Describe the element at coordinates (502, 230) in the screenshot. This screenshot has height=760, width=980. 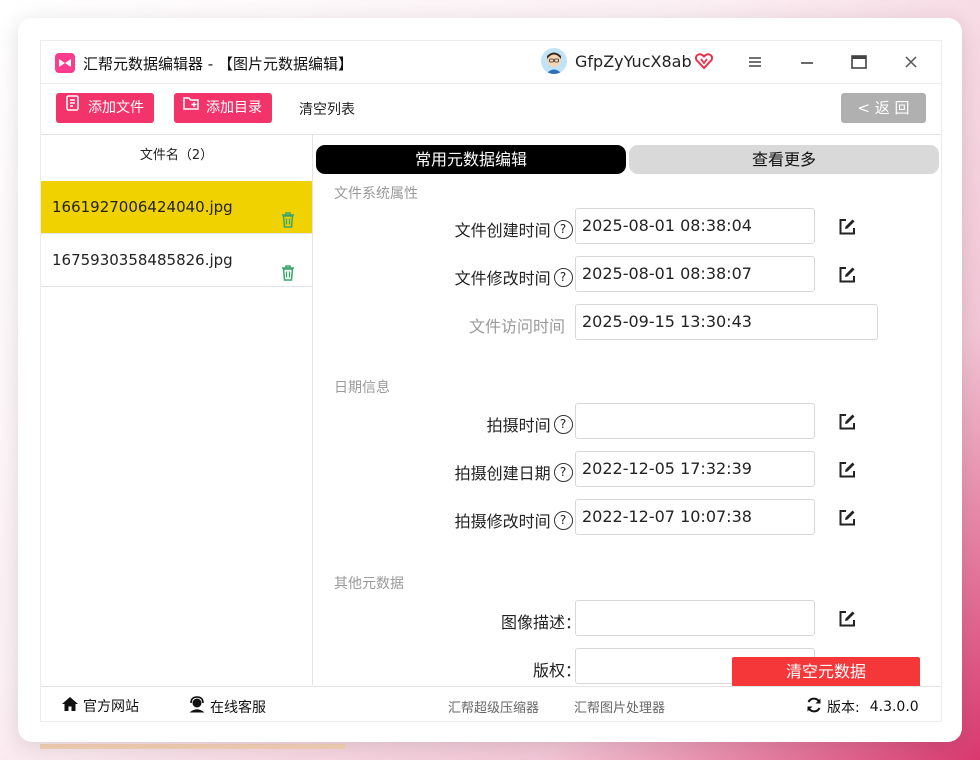
I see `create-time-label-text: 文件创建时间` at that location.